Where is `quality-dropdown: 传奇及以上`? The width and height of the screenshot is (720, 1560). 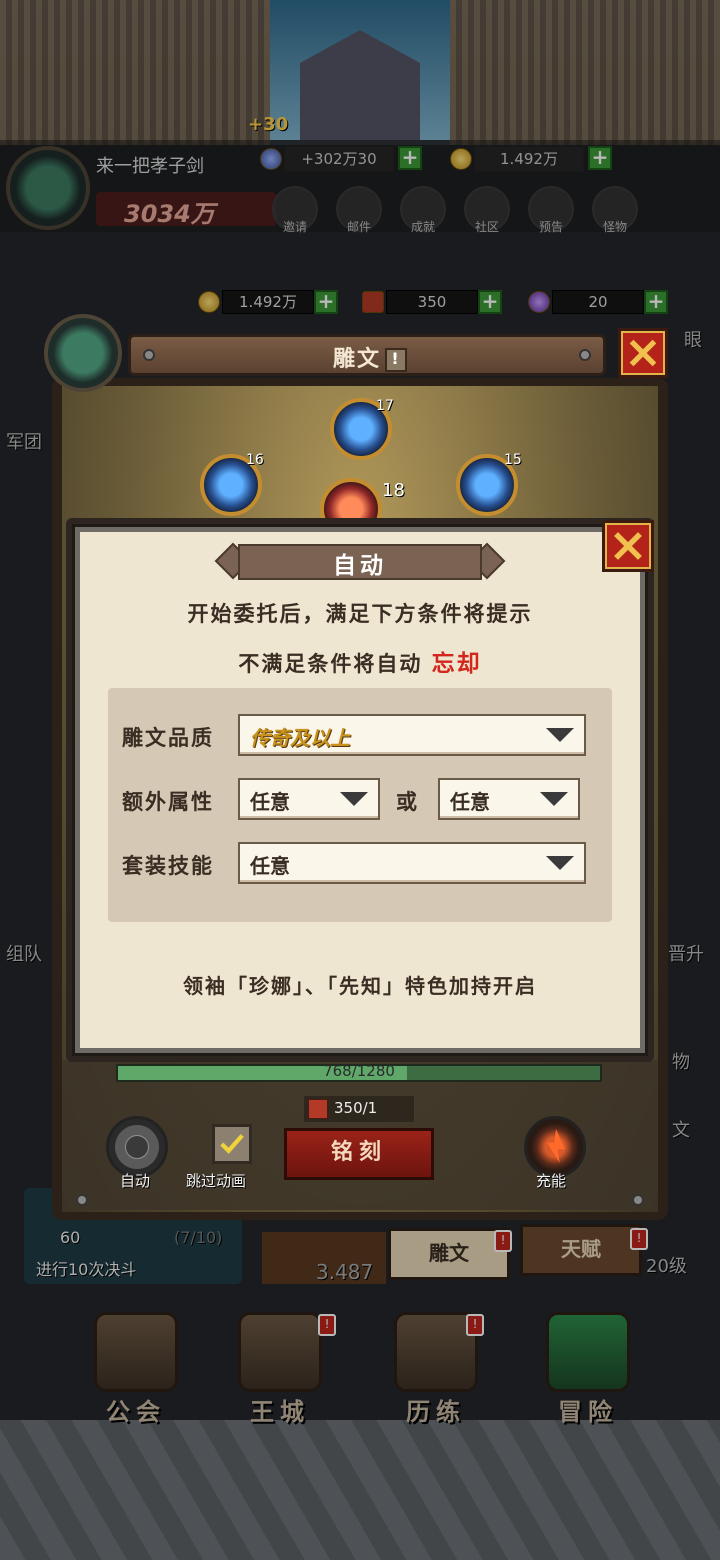 quality-dropdown: 传奇及以上 is located at coordinates (412, 735).